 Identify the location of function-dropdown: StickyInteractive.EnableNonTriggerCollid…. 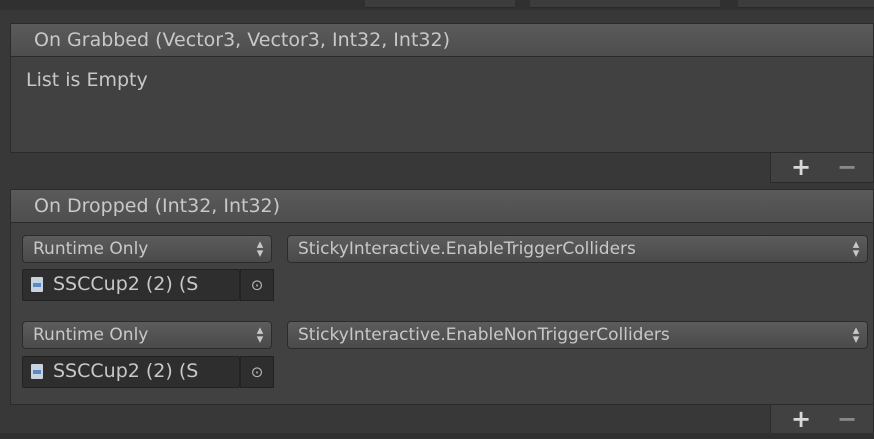
(577, 335).